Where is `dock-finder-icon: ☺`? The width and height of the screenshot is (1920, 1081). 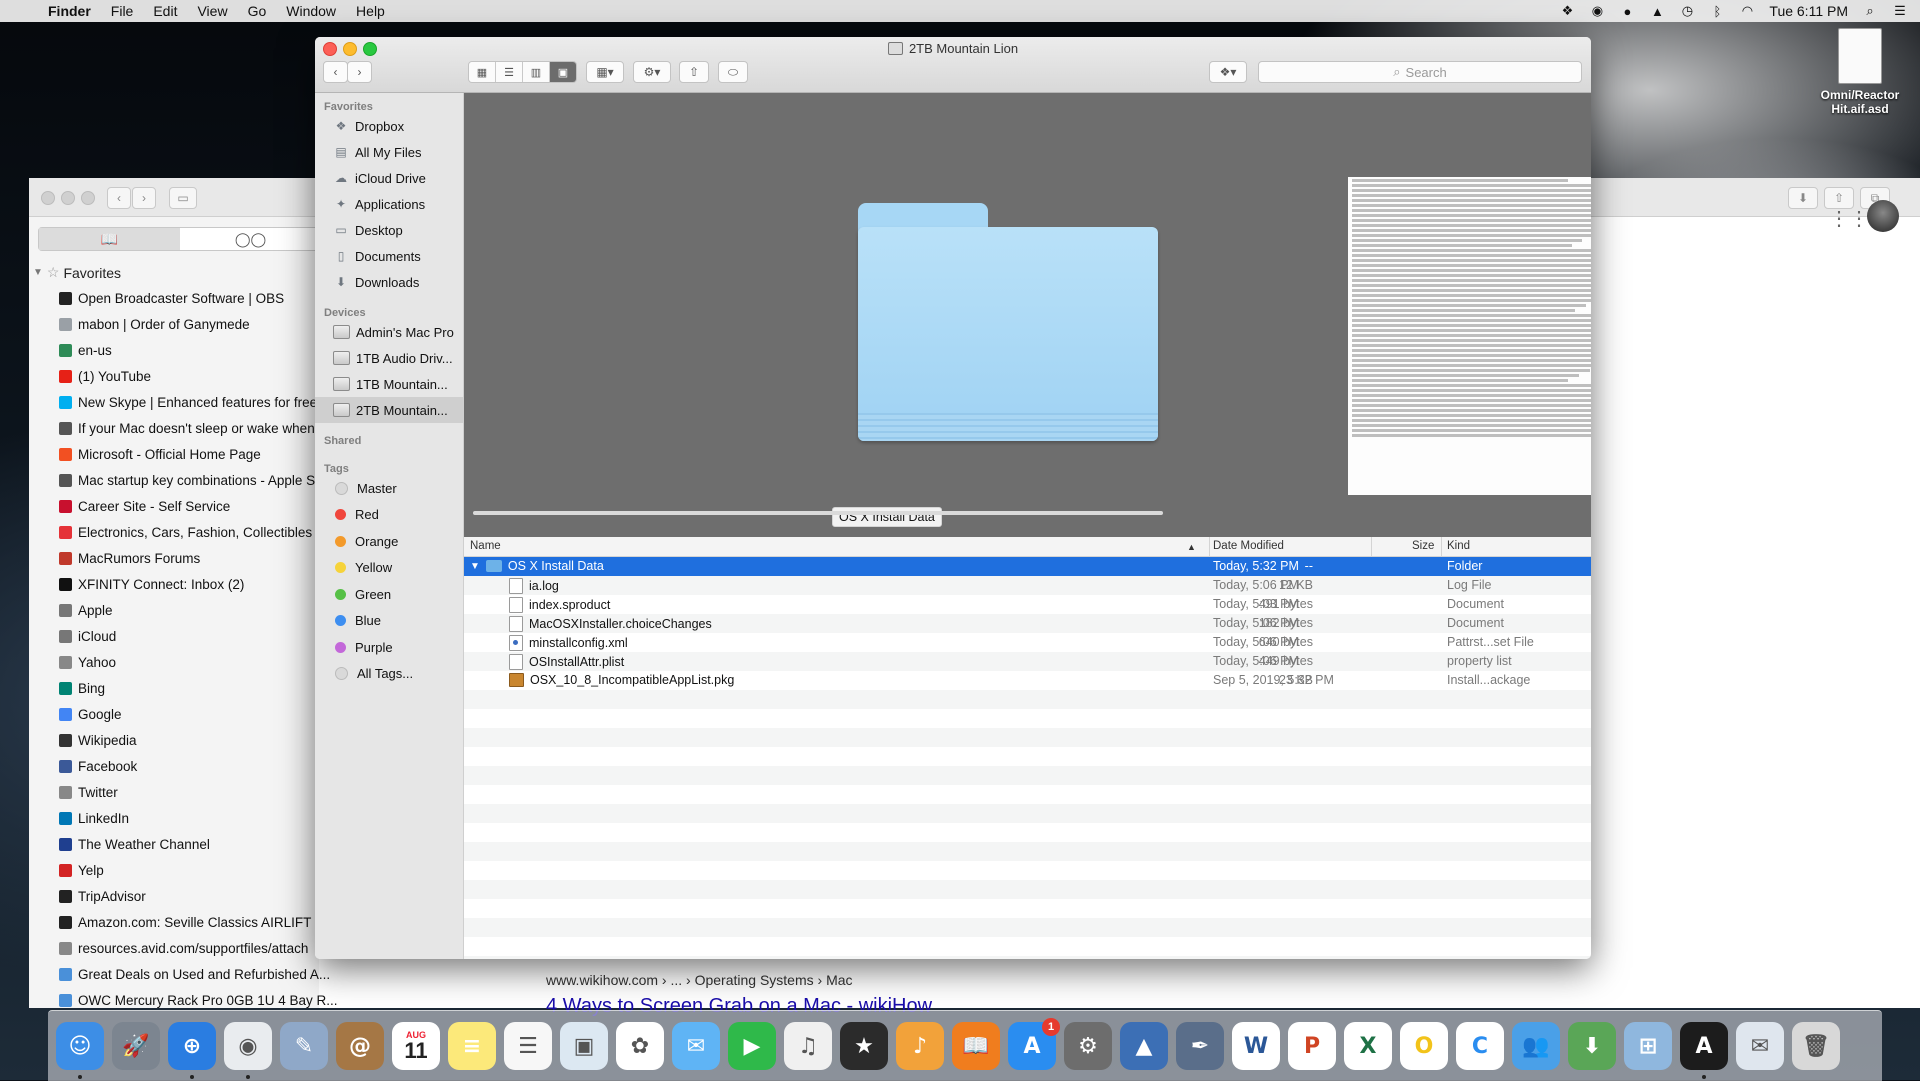
dock-finder-icon: ☺ is located at coordinates (80, 1050).